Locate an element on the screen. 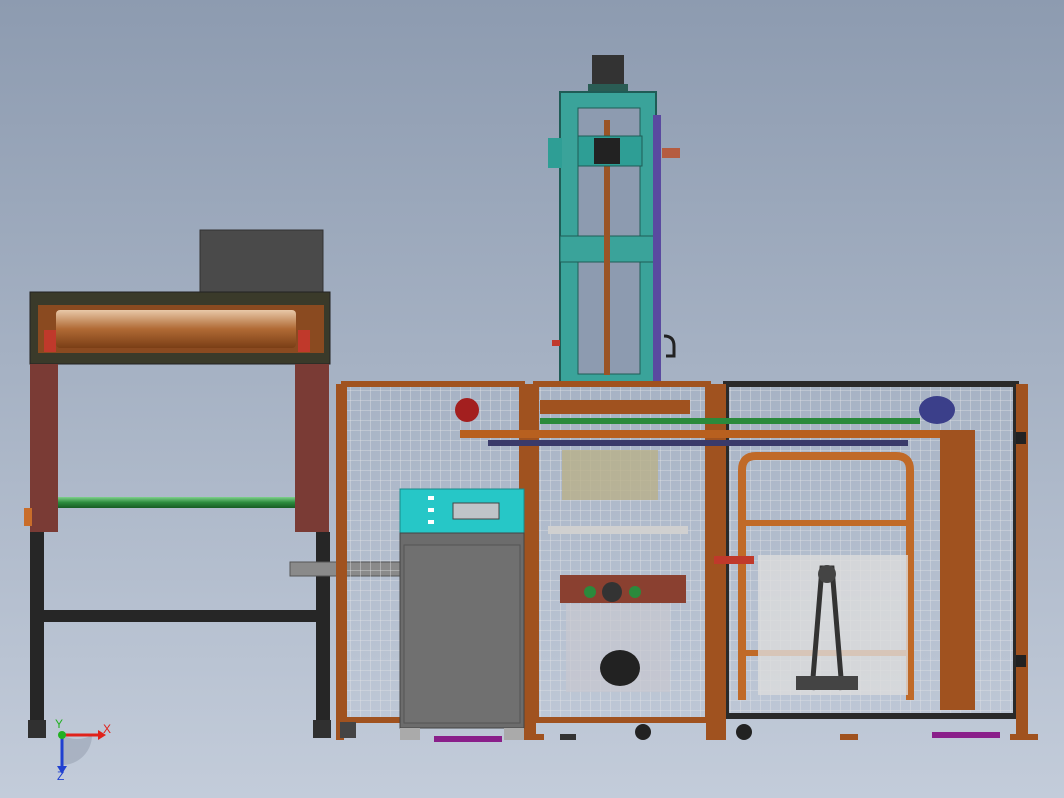 Image resolution: width=1064 pixels, height=798 pixels. lift-tower is located at coordinates (614, 220).